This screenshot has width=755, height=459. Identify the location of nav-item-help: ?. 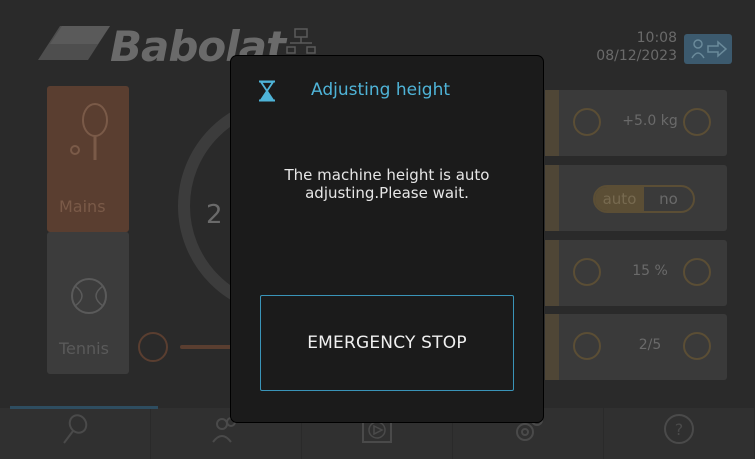
(679, 433).